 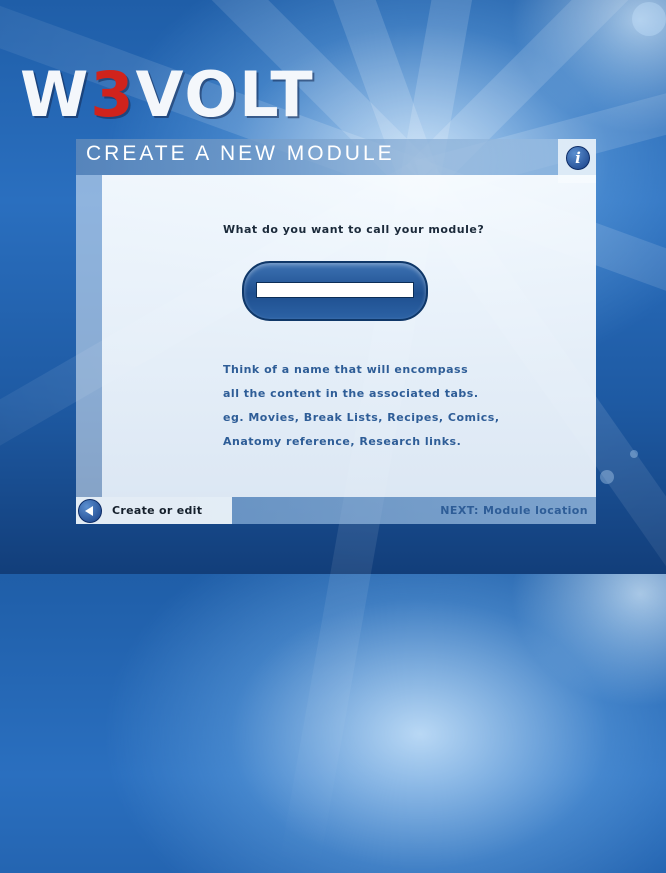 I want to click on page-title: CREATE A NEW MODULE, so click(x=240, y=153).